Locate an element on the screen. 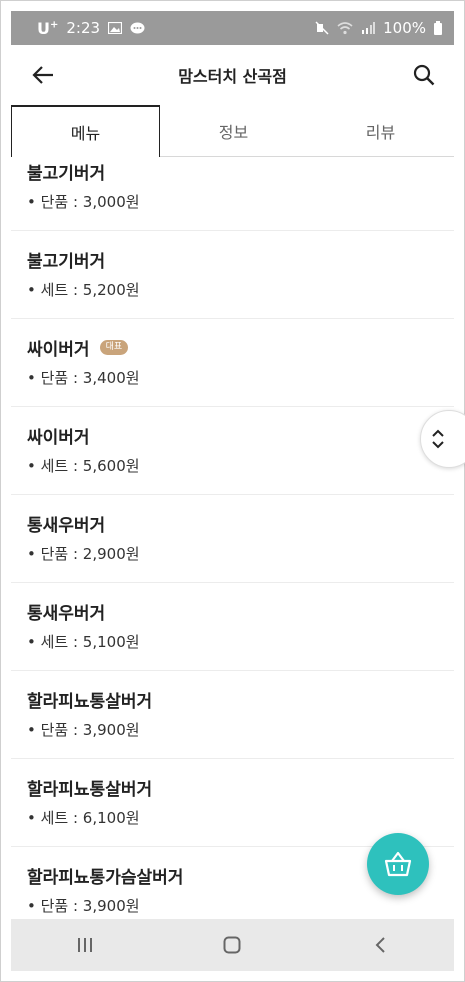 The width and height of the screenshot is (465, 982). menu-item: 불고기버거 • 세트 : 5,200원 is located at coordinates (232, 275).